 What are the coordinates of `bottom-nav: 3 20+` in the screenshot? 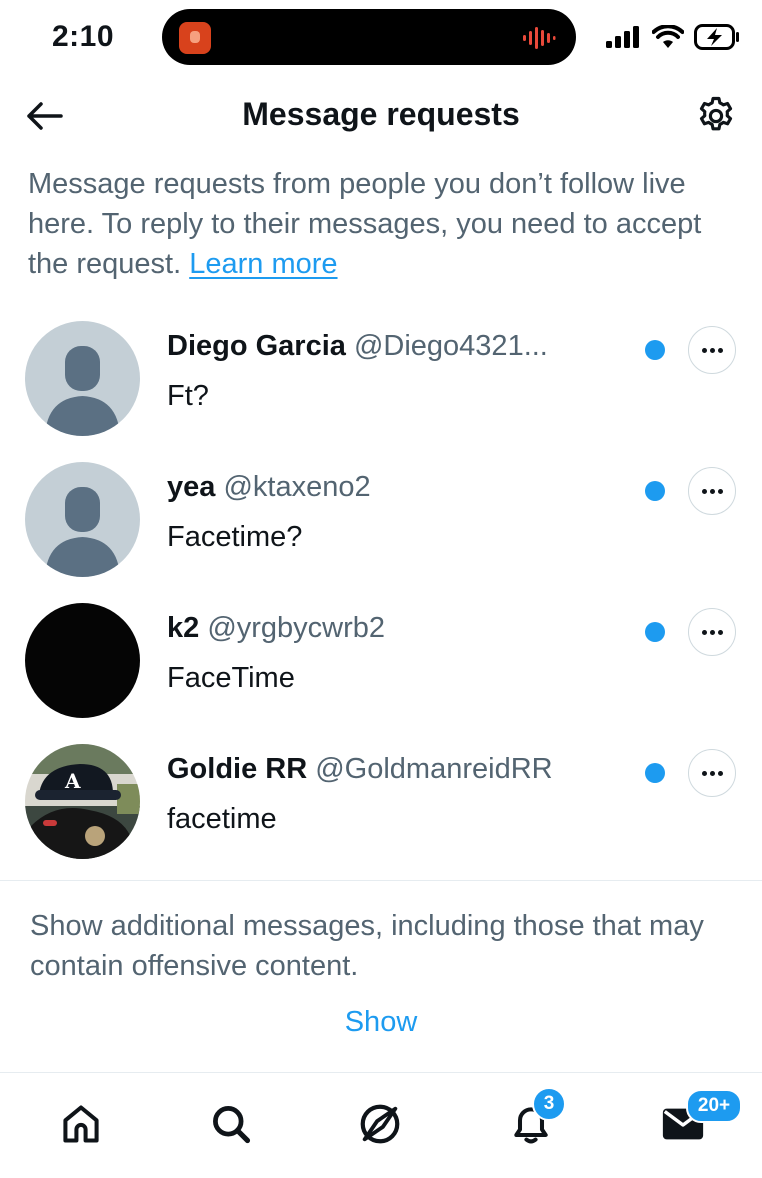 It's located at (381, 1125).